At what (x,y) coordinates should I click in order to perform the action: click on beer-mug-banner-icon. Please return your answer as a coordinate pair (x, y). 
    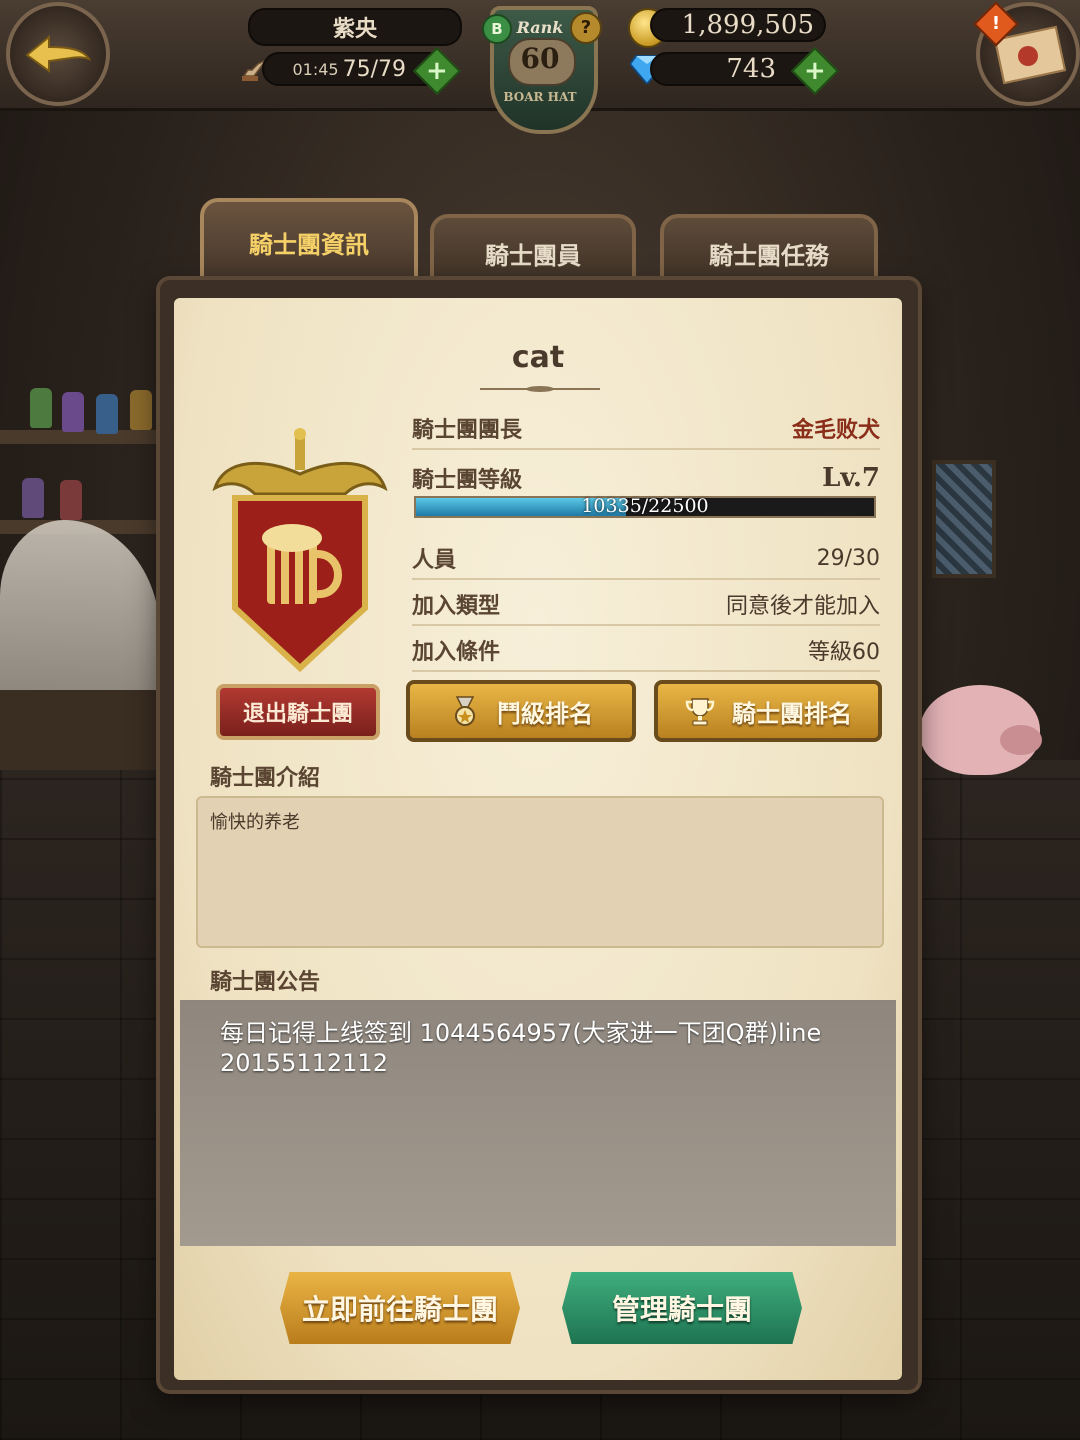
    Looking at the image, I should click on (300, 550).